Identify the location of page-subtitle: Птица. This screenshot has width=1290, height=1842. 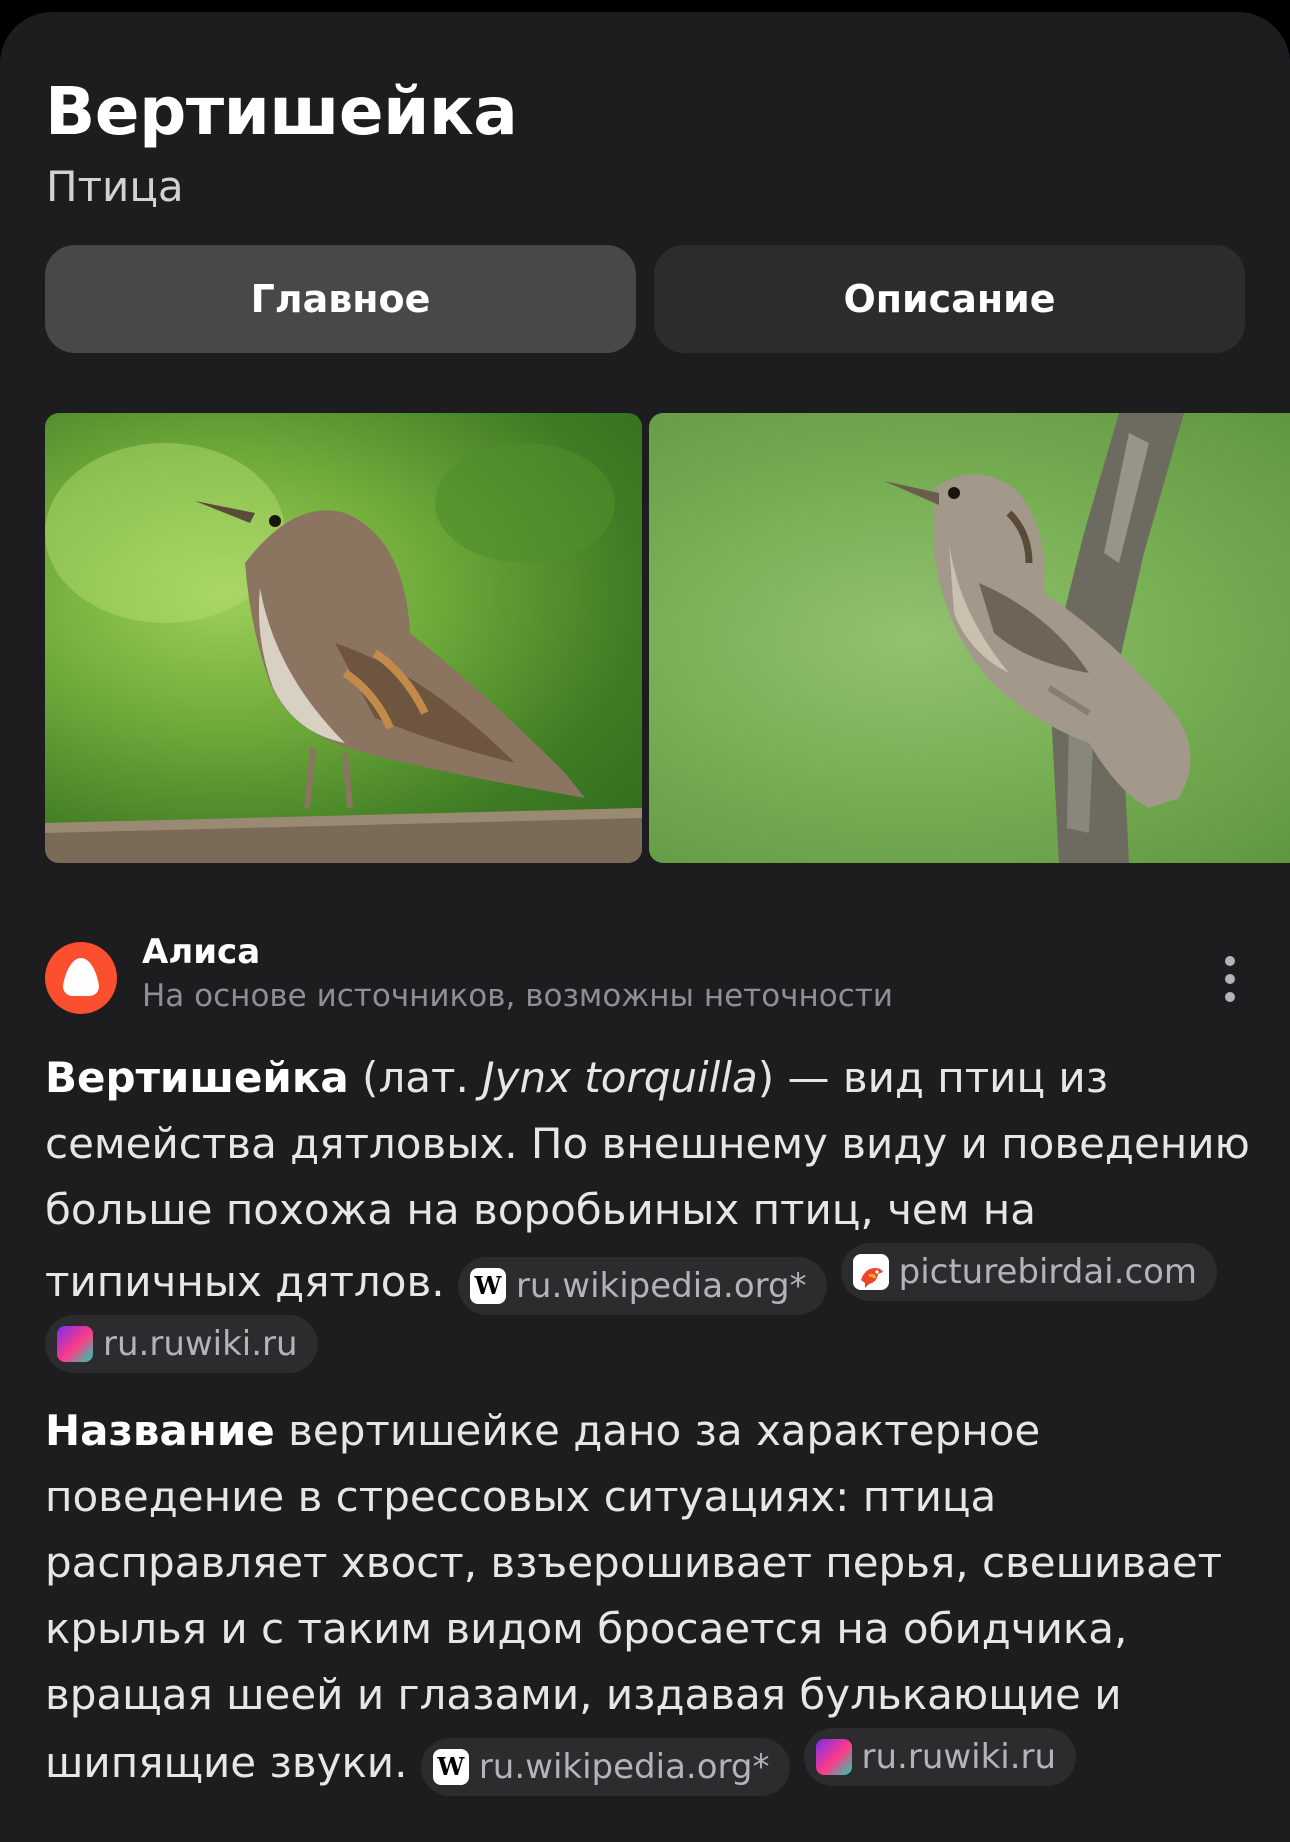
(115, 186).